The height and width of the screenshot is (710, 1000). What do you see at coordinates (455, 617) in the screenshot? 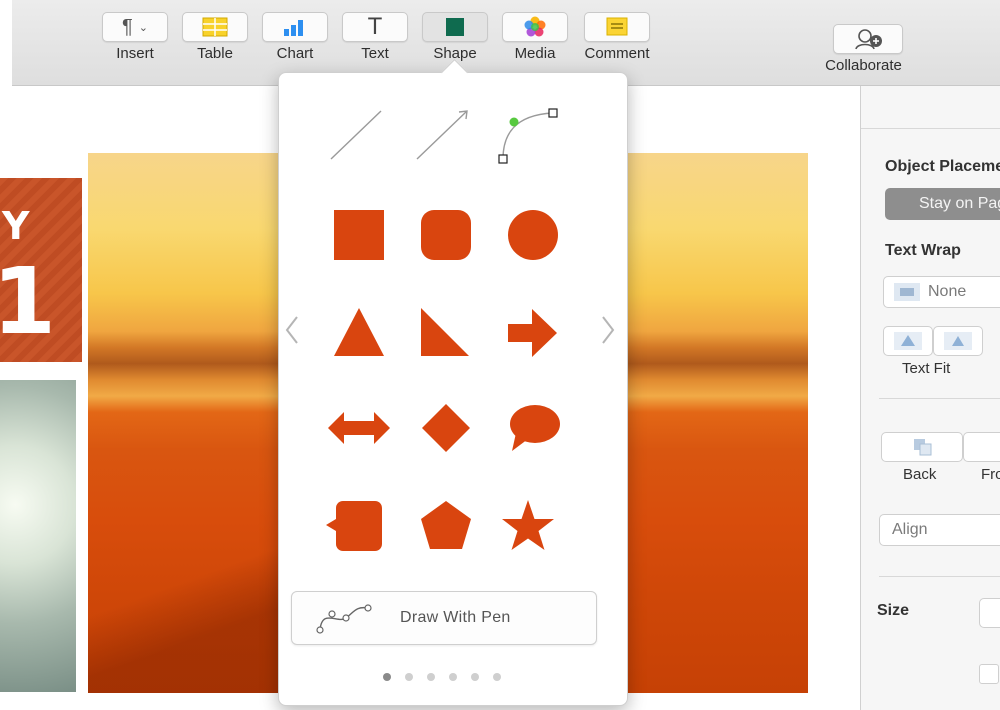
I see `draw-with-pen-label: Draw With Pen` at bounding box center [455, 617].